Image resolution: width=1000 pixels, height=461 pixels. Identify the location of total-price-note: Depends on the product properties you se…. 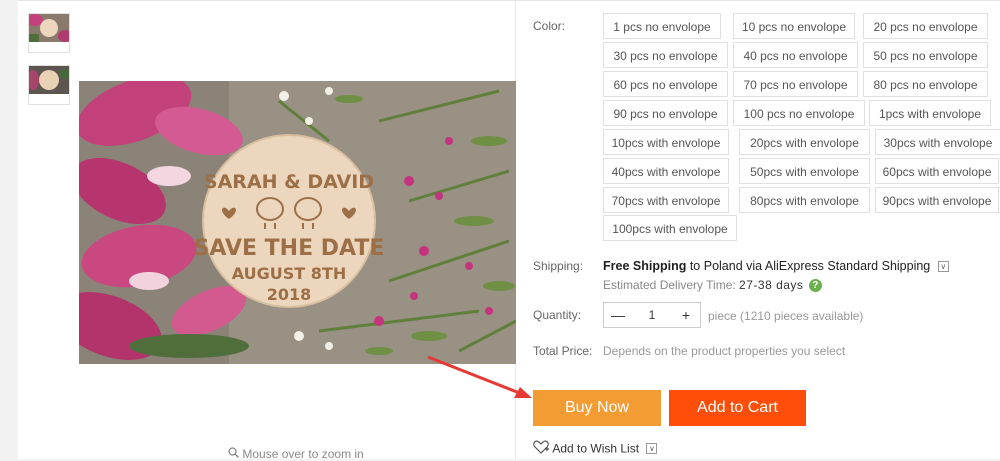
(724, 351).